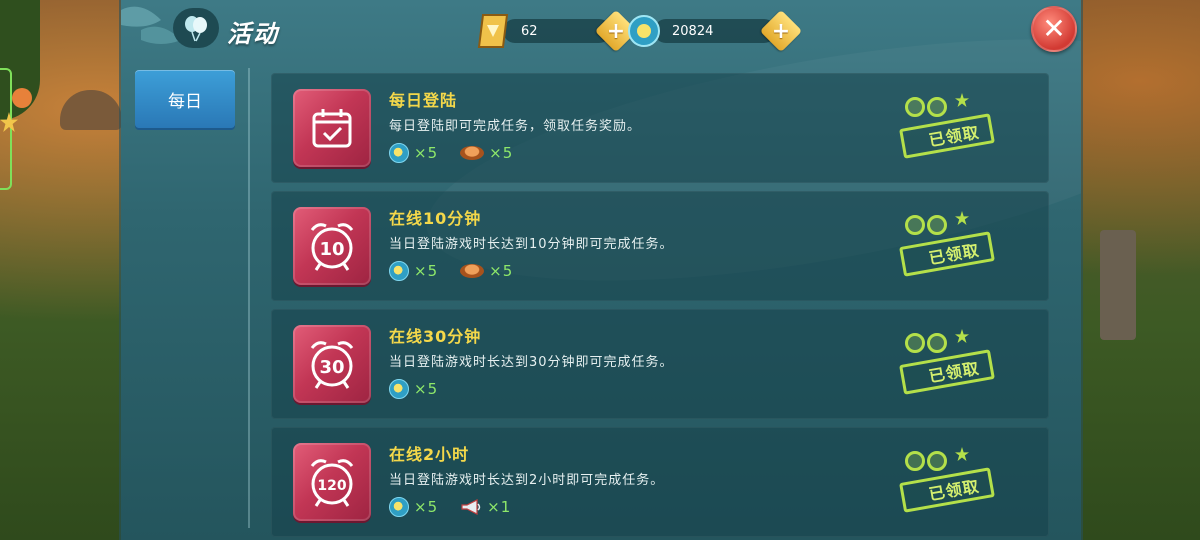  What do you see at coordinates (515, 126) in the screenshot?
I see `task-description: 每日登陆即可完成任务，领取任务奖励。` at bounding box center [515, 126].